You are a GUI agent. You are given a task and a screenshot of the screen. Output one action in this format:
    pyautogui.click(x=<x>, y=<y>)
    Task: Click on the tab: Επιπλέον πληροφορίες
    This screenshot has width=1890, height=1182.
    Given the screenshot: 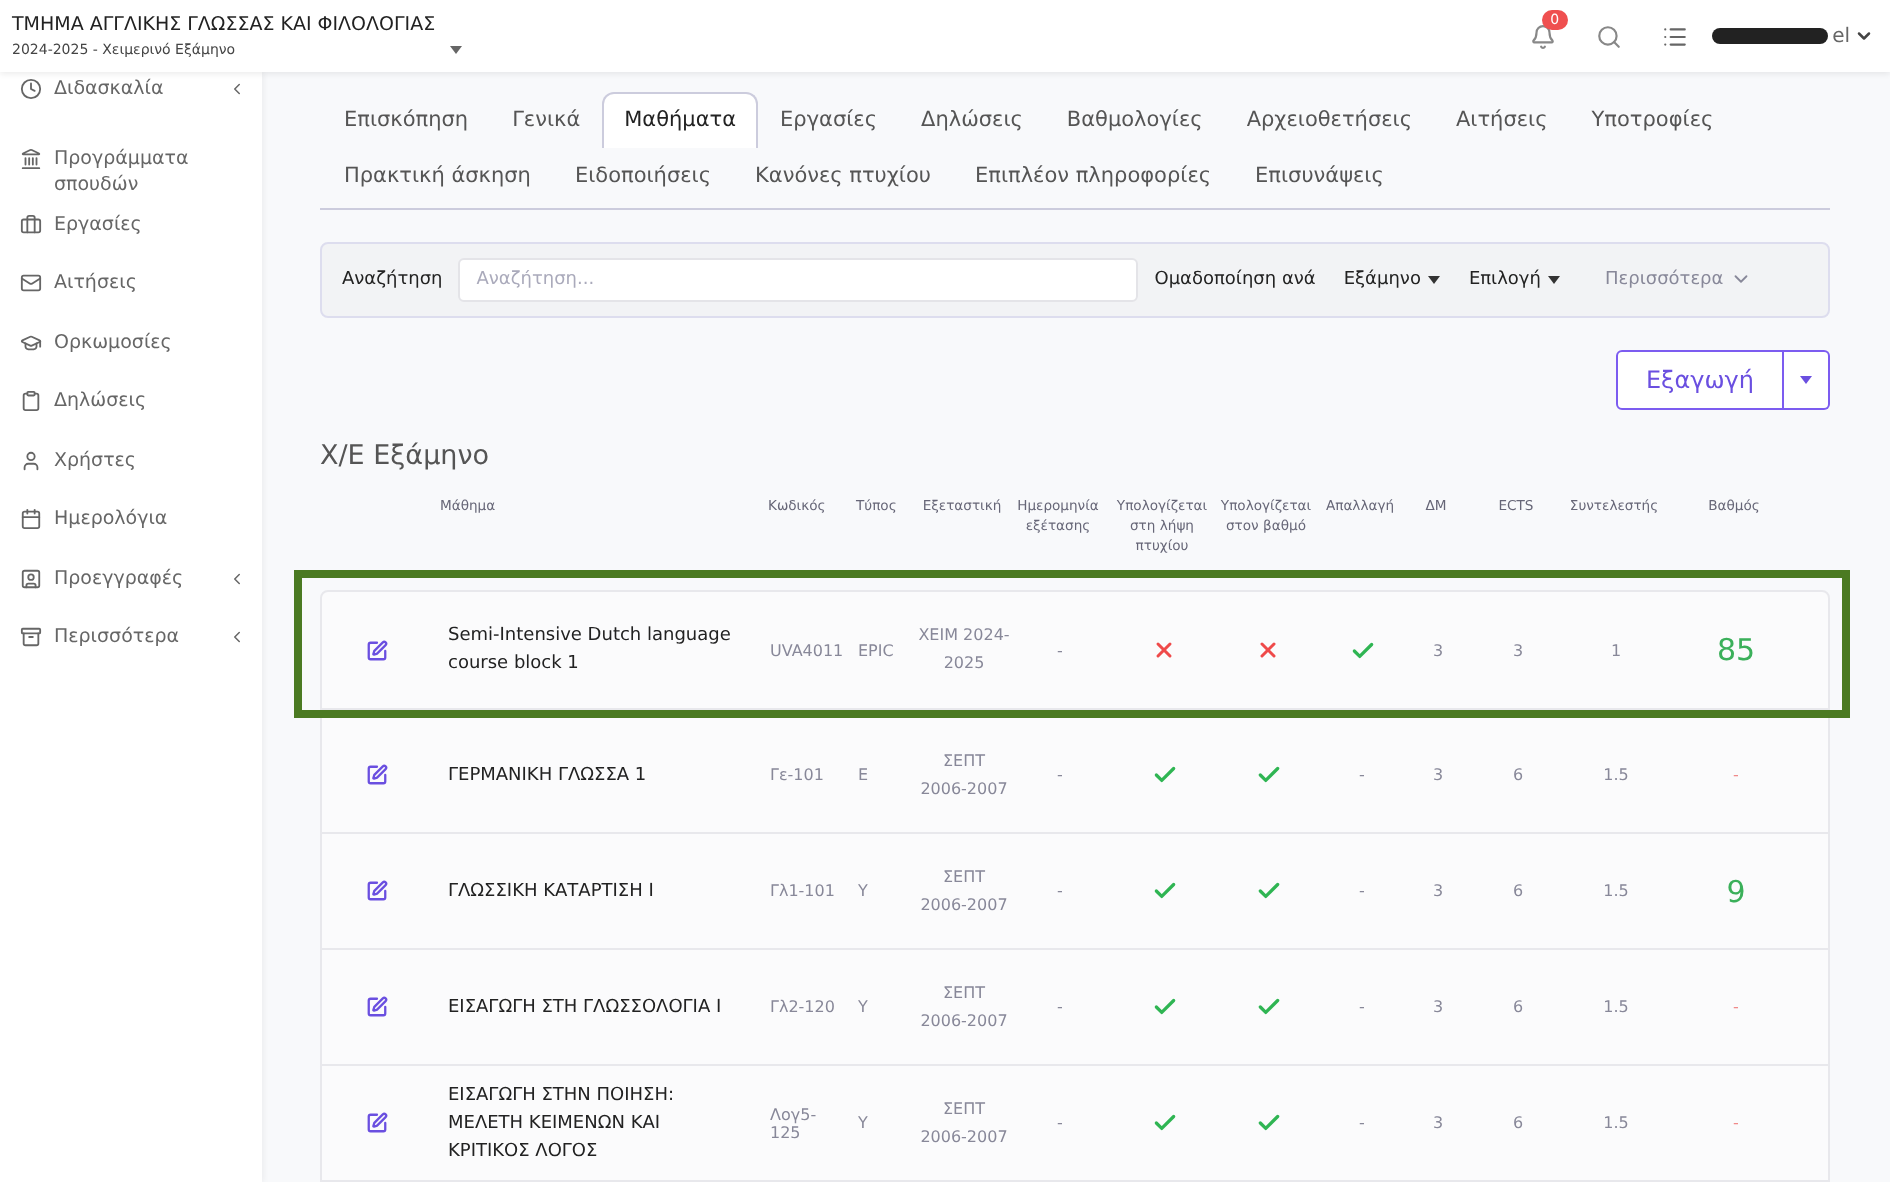 What is the action you would take?
    pyautogui.click(x=1093, y=176)
    